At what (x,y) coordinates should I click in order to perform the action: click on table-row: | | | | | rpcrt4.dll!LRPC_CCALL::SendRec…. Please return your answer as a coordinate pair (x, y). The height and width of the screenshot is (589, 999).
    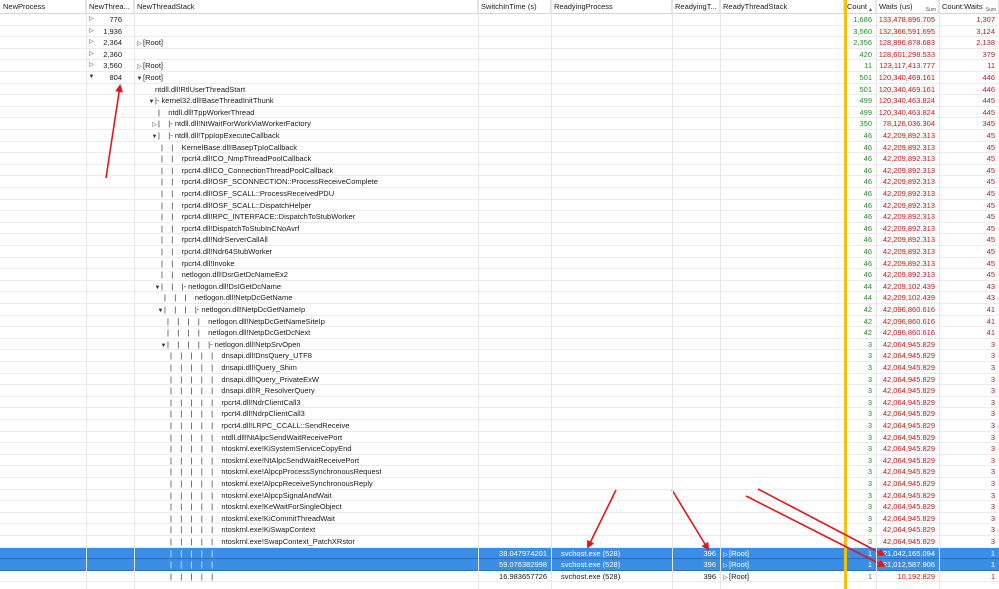
    Looking at the image, I should click on (499, 426).